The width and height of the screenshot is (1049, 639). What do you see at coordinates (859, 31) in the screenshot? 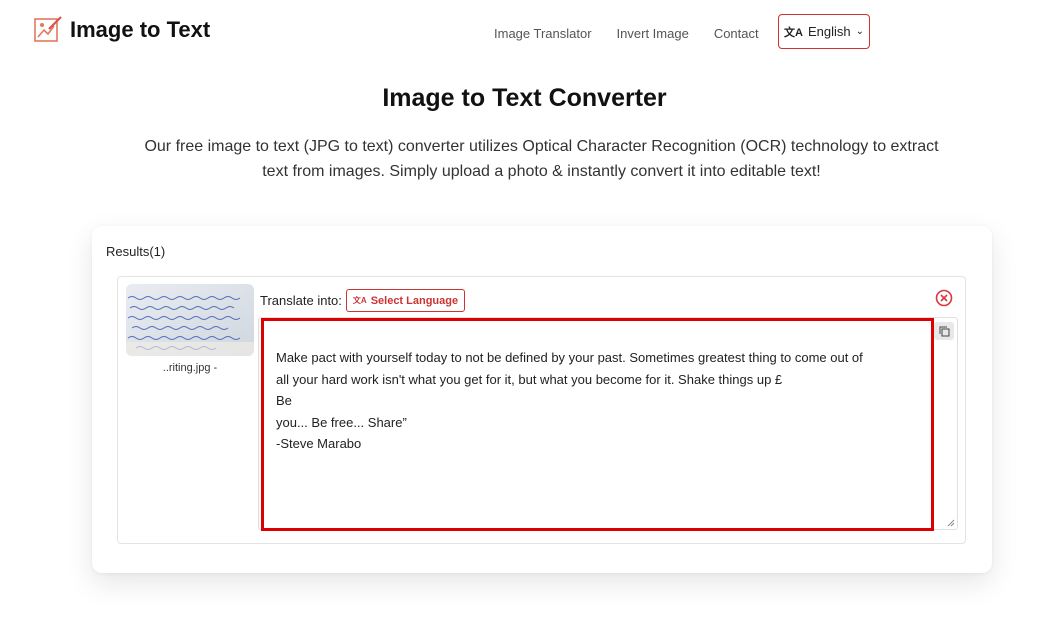
I see `chevron-down-icon: ⌄` at bounding box center [859, 31].